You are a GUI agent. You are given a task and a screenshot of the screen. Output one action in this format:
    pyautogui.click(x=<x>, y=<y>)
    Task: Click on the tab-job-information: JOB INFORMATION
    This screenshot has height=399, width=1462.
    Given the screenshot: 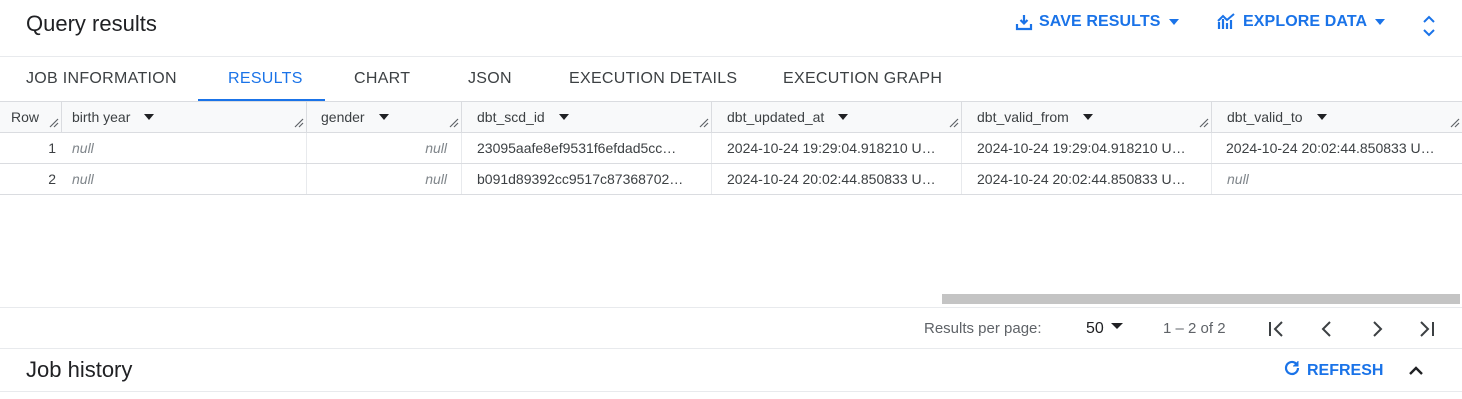 What is the action you would take?
    pyautogui.click(x=101, y=79)
    